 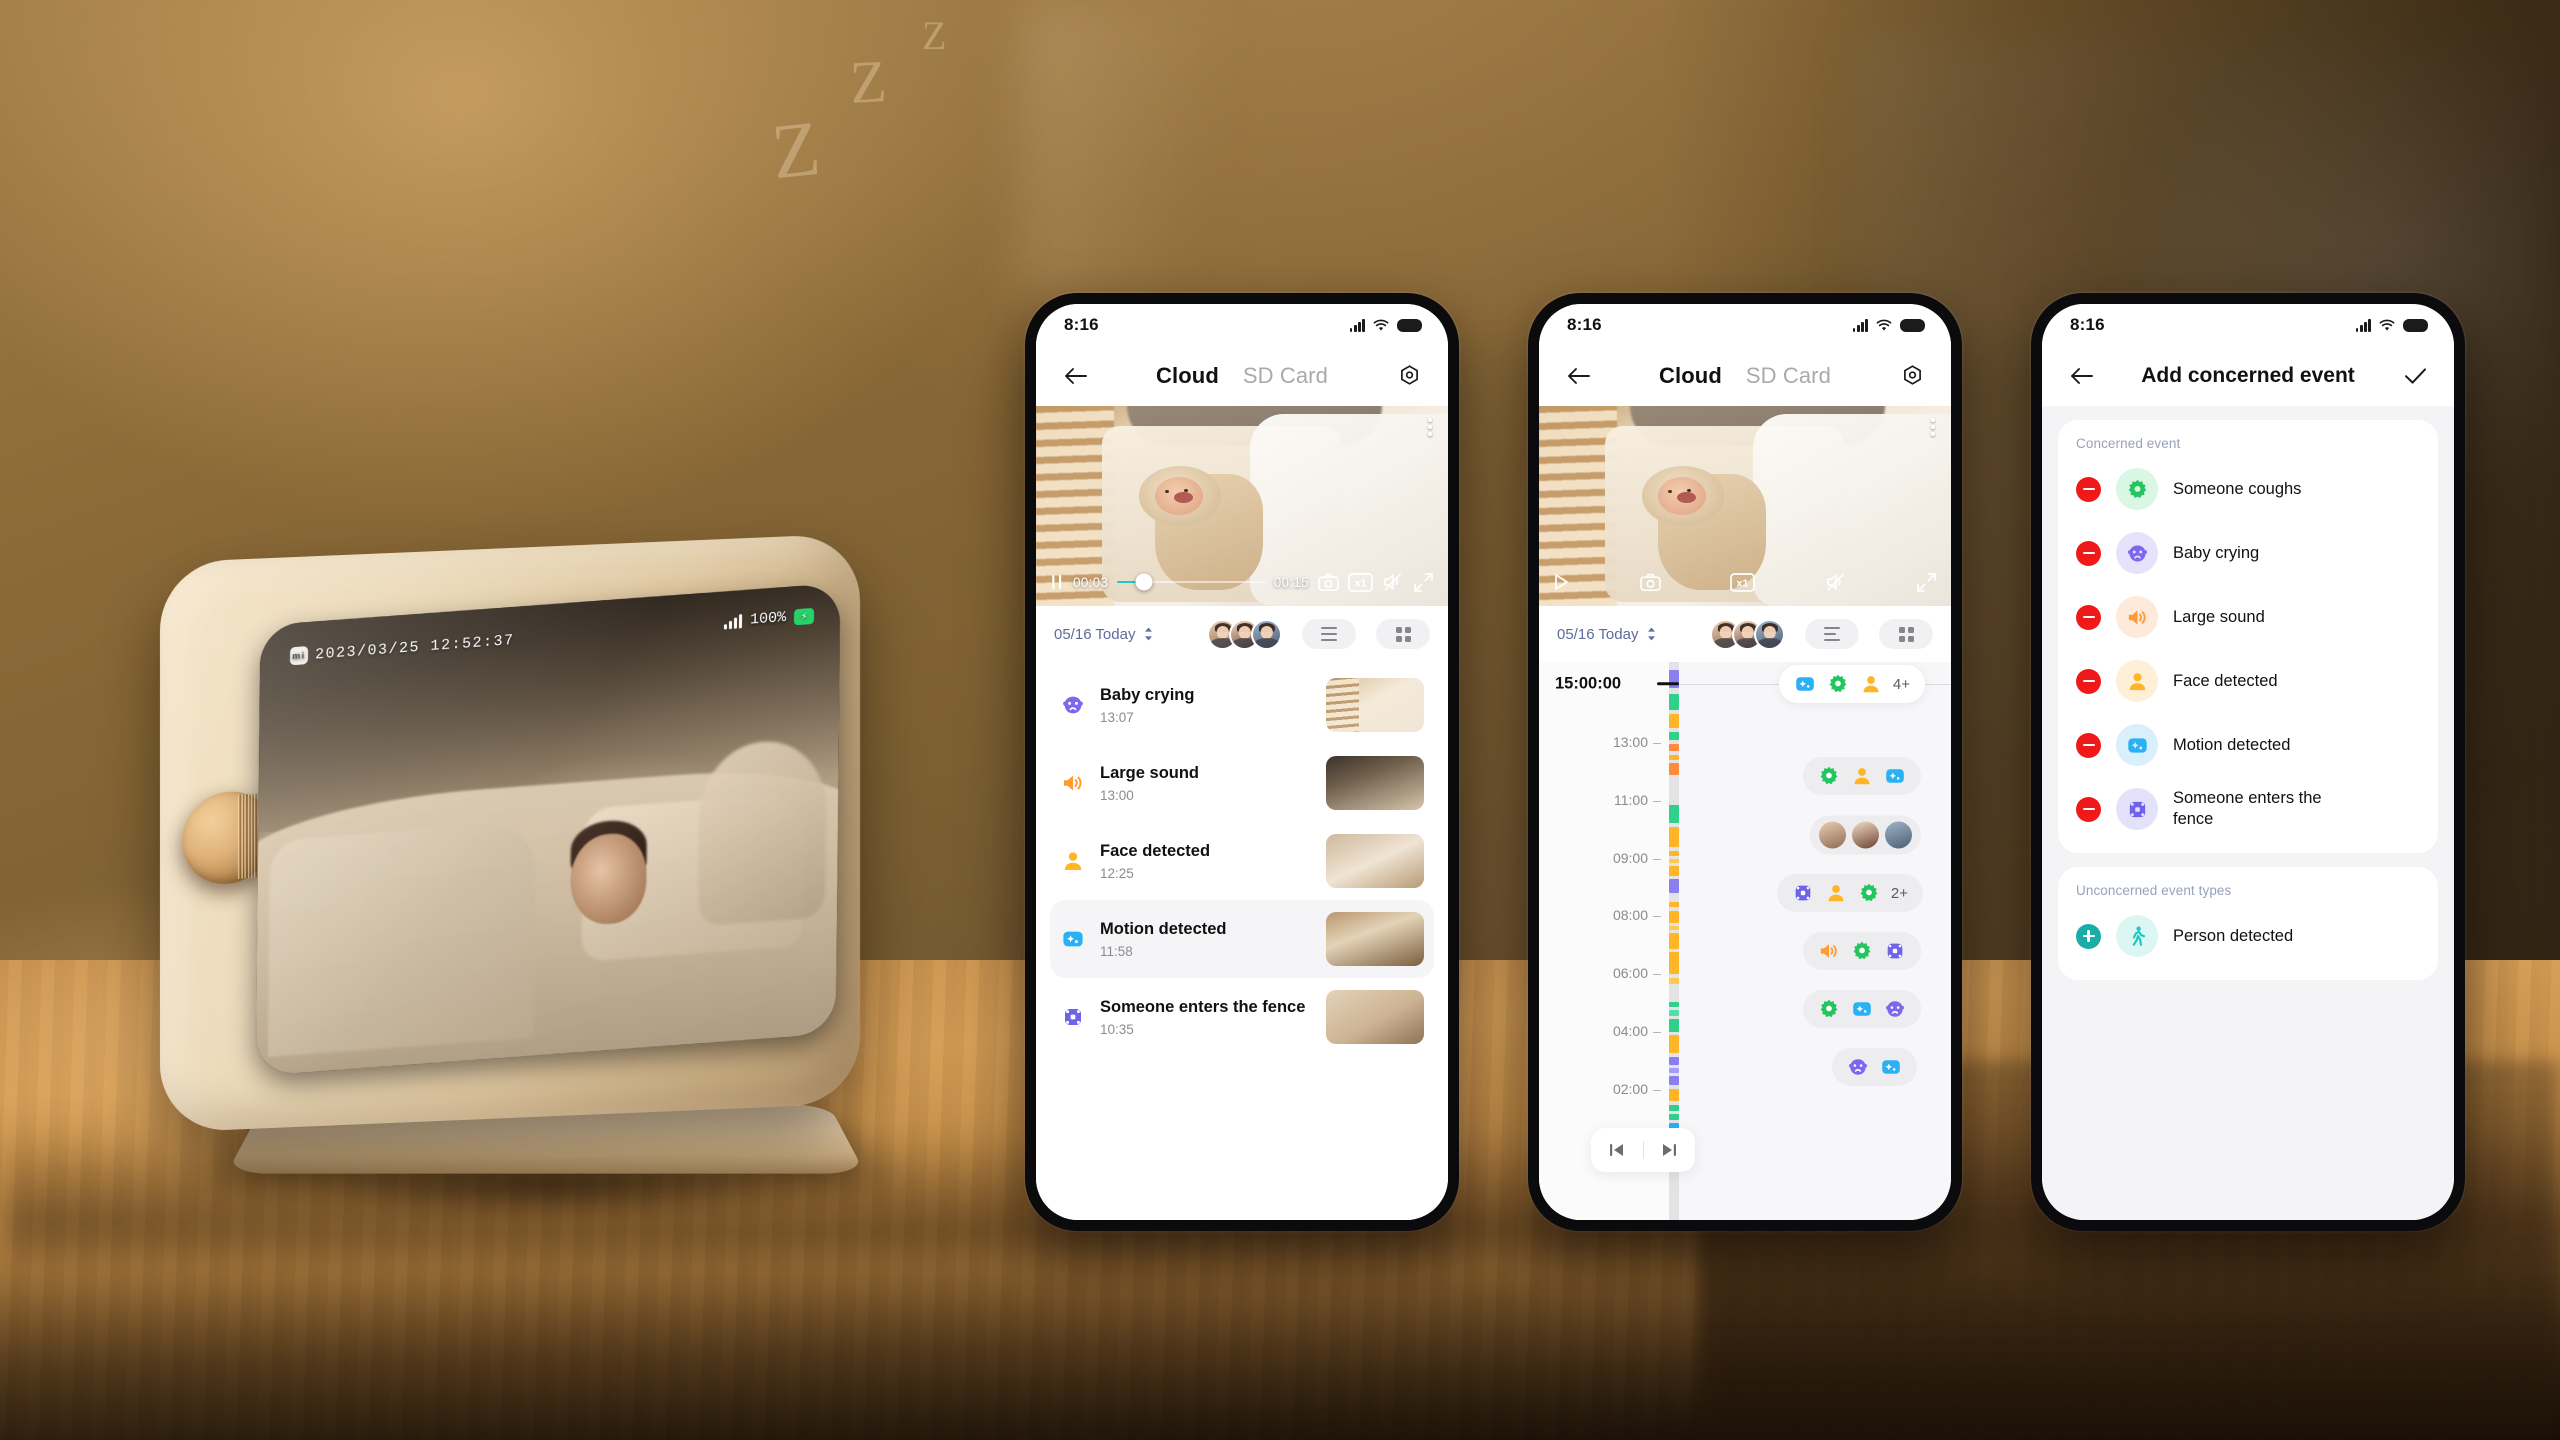 I want to click on phone-1-app-bar: Cloud SD Card, so click(x=1242, y=376).